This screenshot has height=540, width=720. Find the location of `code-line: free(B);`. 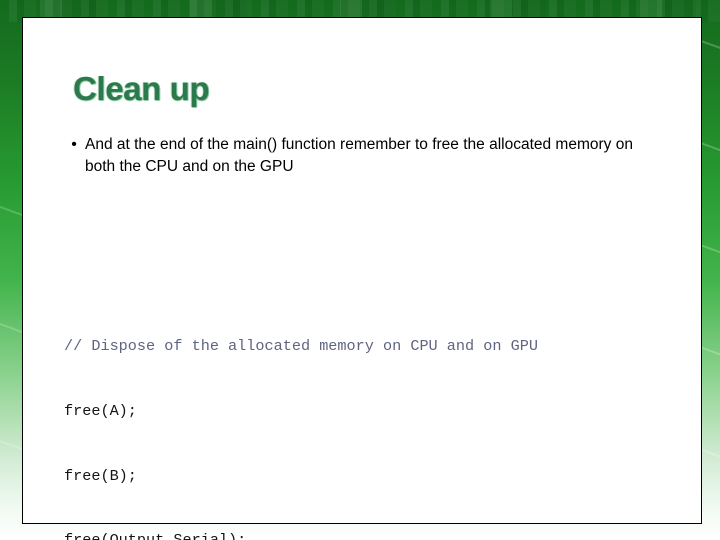

code-line: free(B); is located at coordinates (100, 475).